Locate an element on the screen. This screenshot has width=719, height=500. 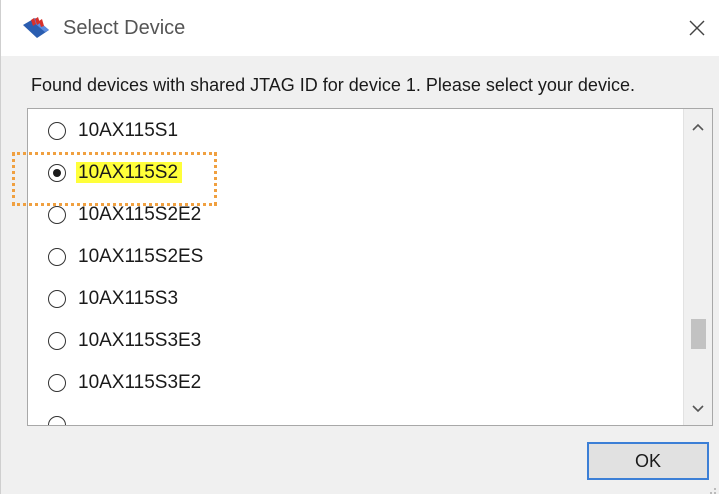
chevron-down-icon is located at coordinates (698, 410).